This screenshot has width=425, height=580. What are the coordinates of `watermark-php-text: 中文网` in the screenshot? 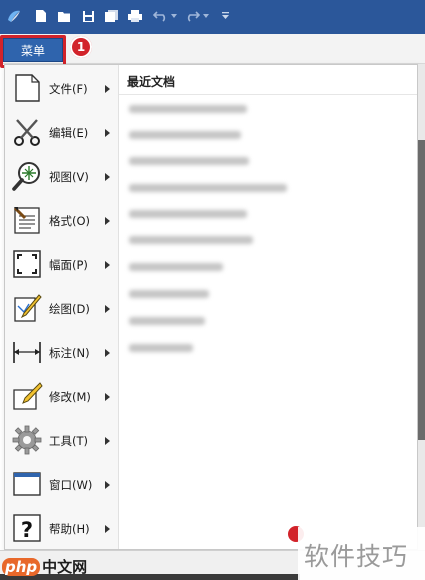 It's located at (65, 567).